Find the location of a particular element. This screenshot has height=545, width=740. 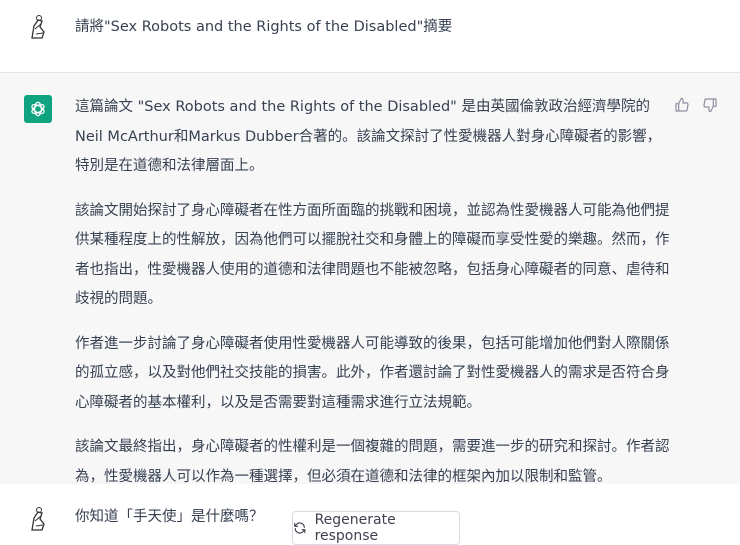

assistant-avatar is located at coordinates (38, 109).